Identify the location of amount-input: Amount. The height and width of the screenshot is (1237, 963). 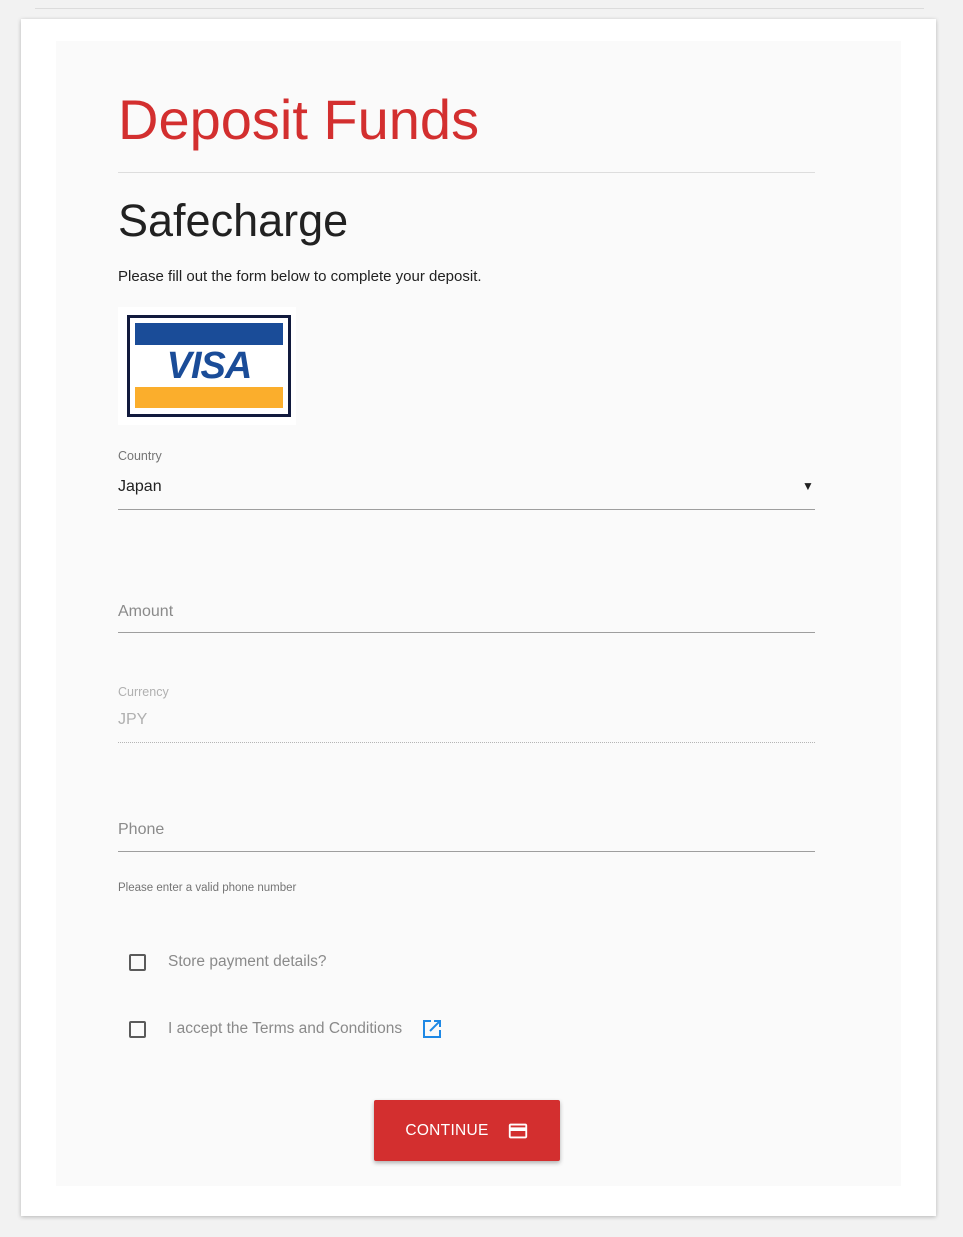
(145, 612).